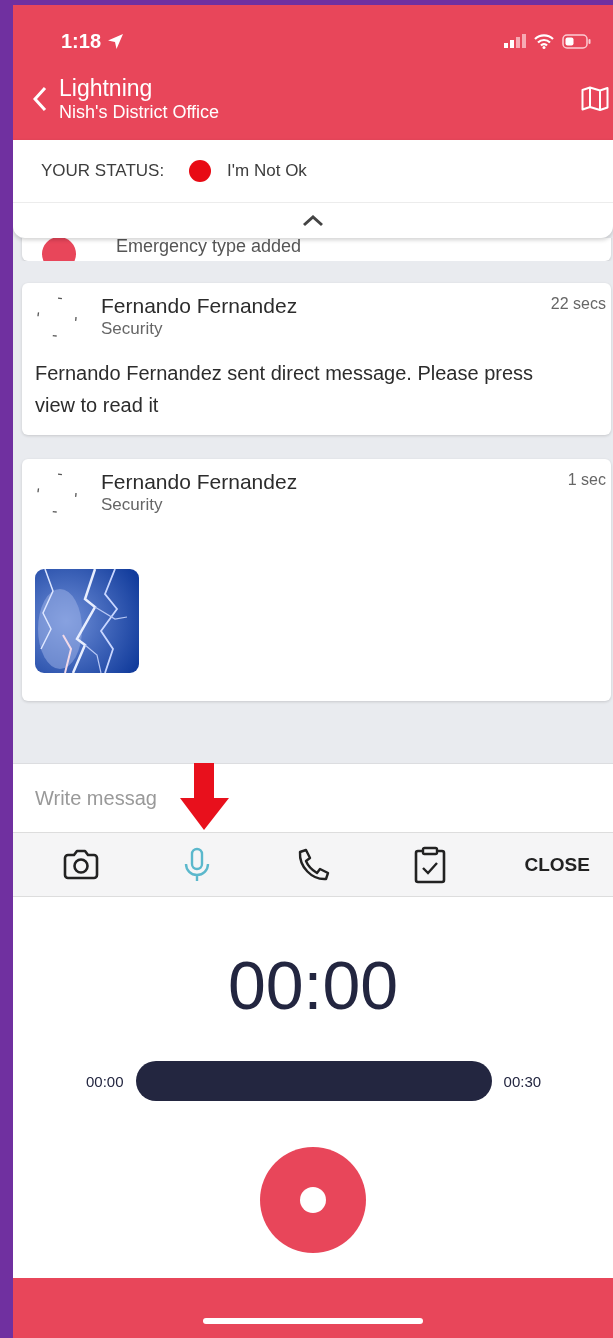  I want to click on battery-icon, so click(576, 41).